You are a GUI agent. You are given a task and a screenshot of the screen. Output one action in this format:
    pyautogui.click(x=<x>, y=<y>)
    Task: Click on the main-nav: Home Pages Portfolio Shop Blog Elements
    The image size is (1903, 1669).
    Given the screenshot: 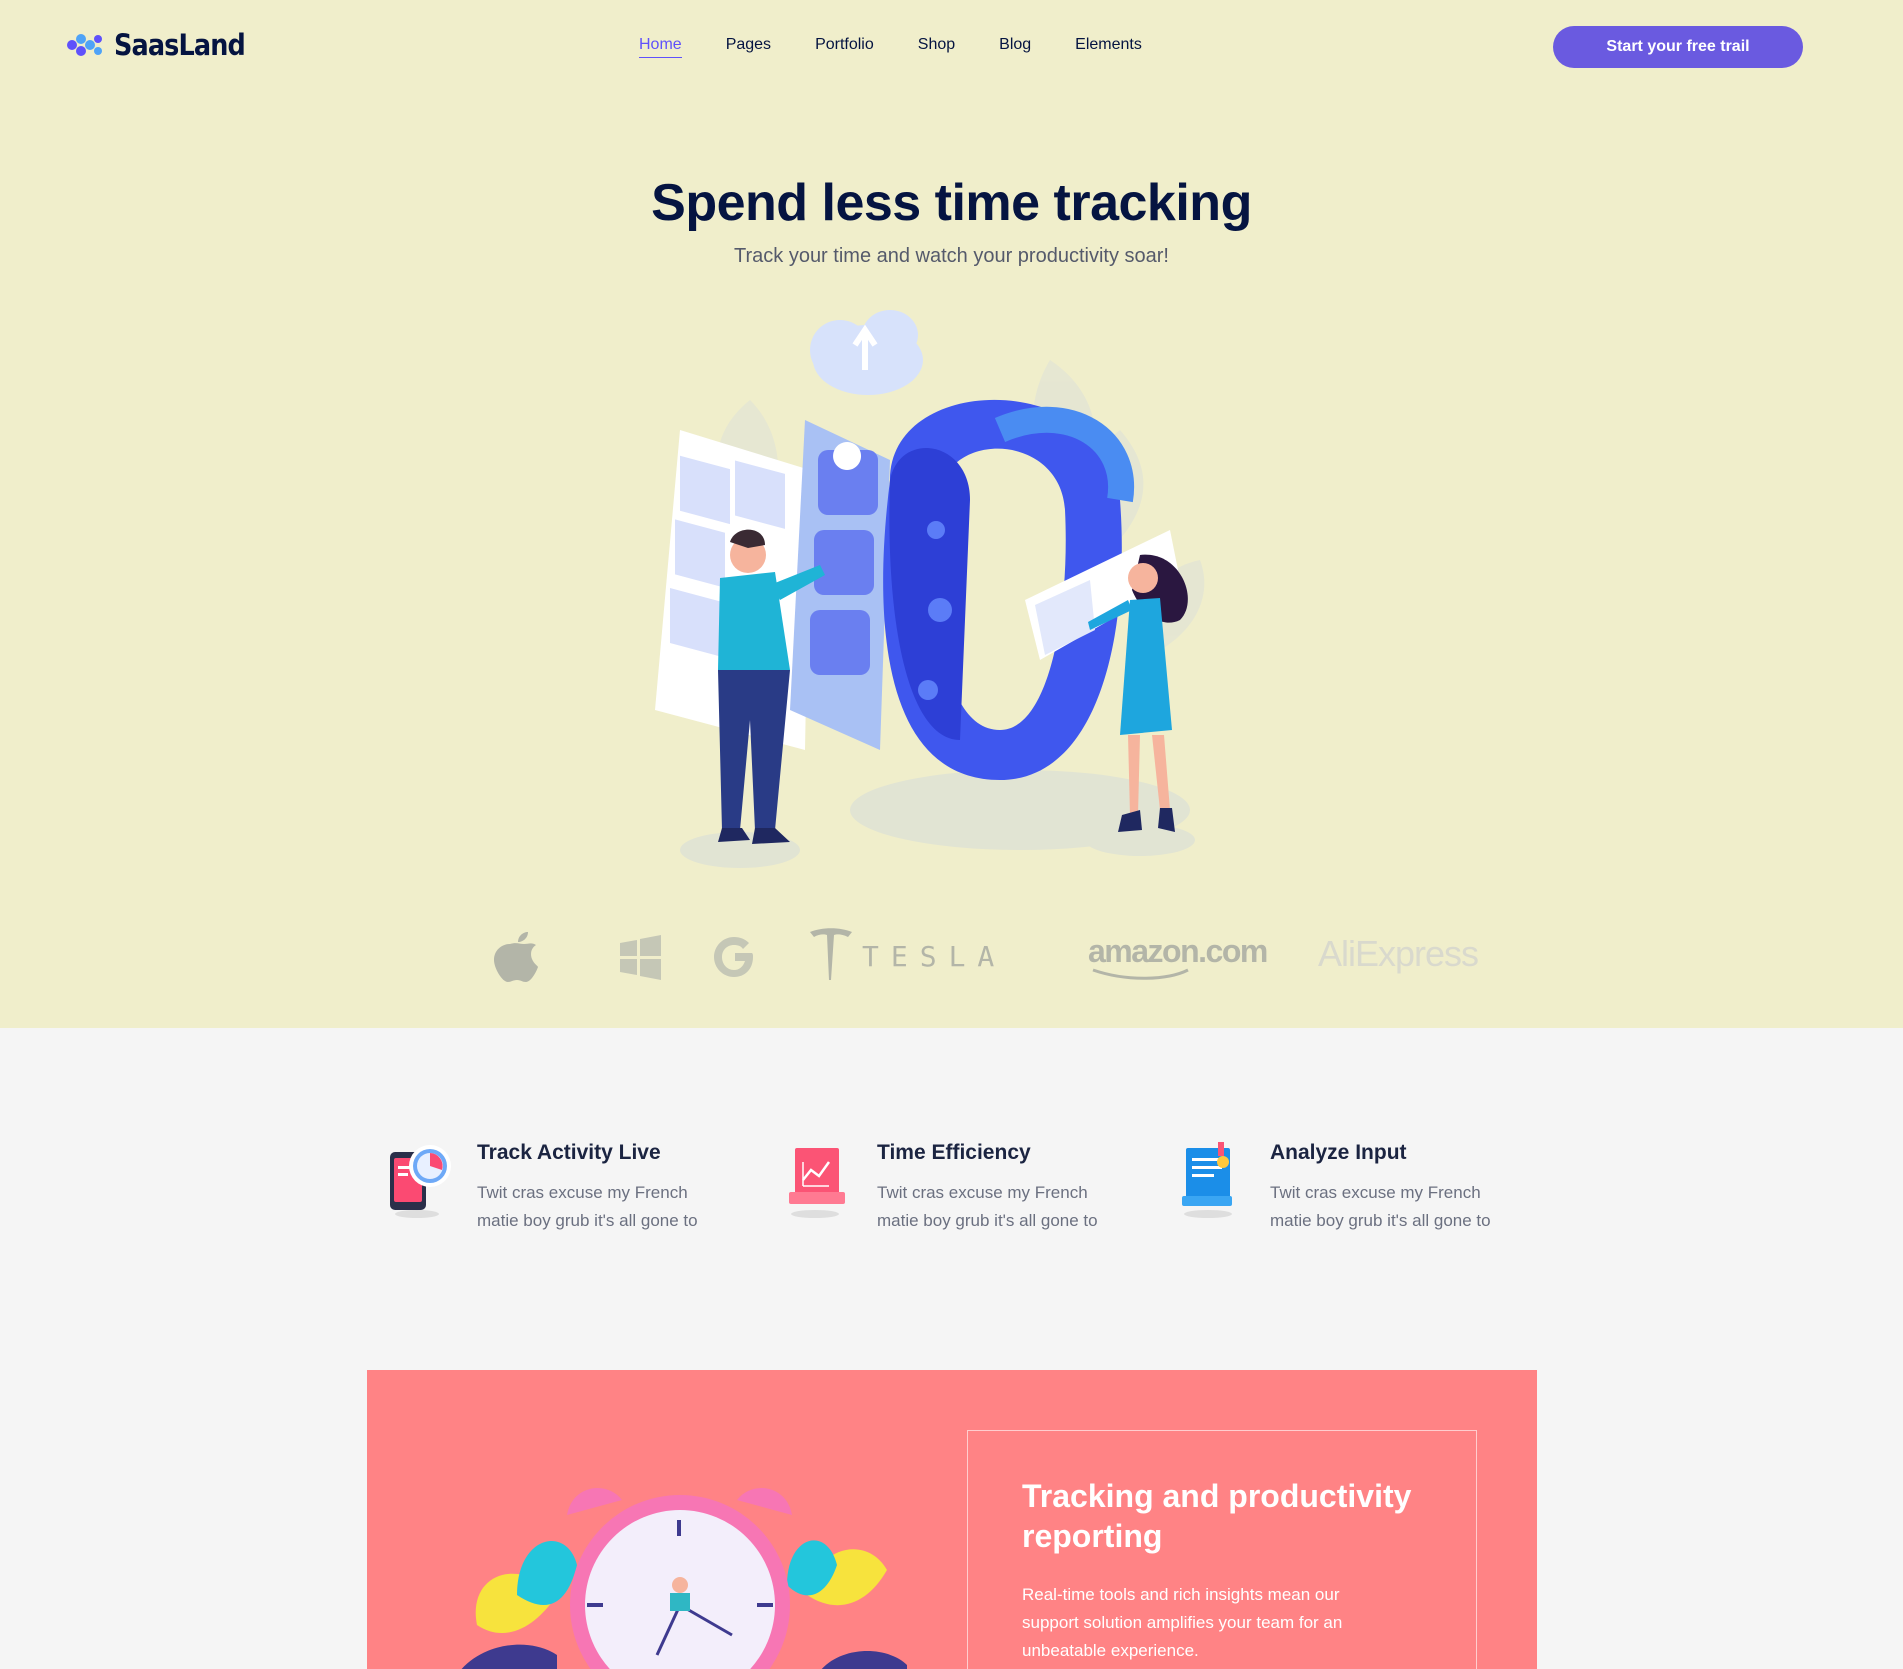 What is the action you would take?
    pyautogui.click(x=912, y=47)
    